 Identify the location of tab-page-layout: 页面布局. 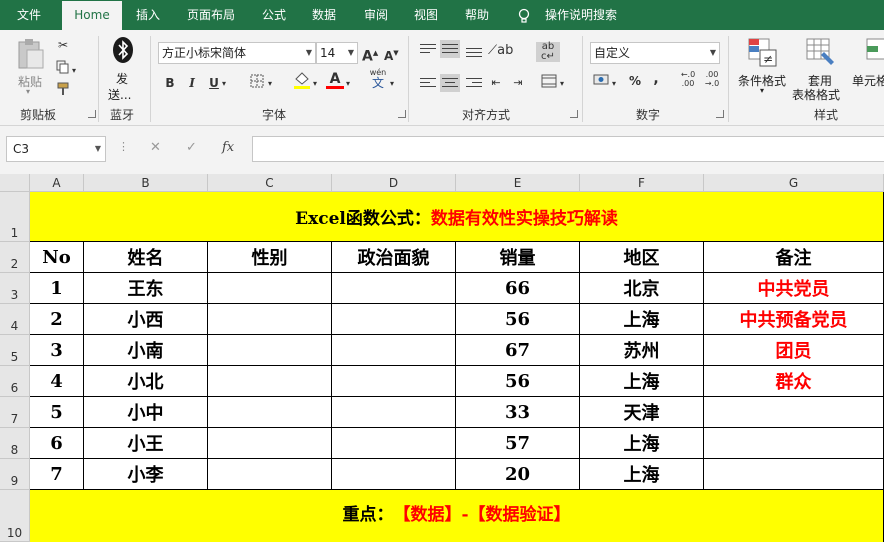
(211, 15).